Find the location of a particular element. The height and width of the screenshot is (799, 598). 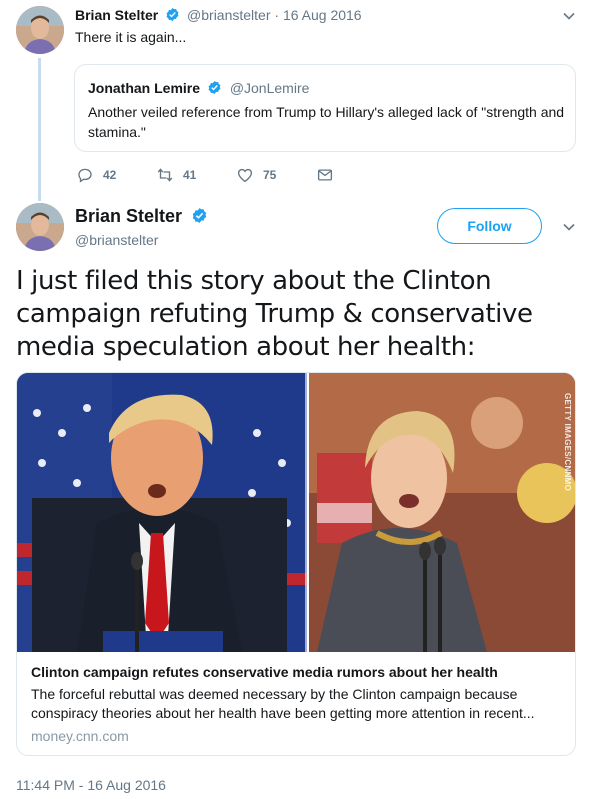

image-credit: GETTY IMAGES/CNNMO is located at coordinates (567, 442).